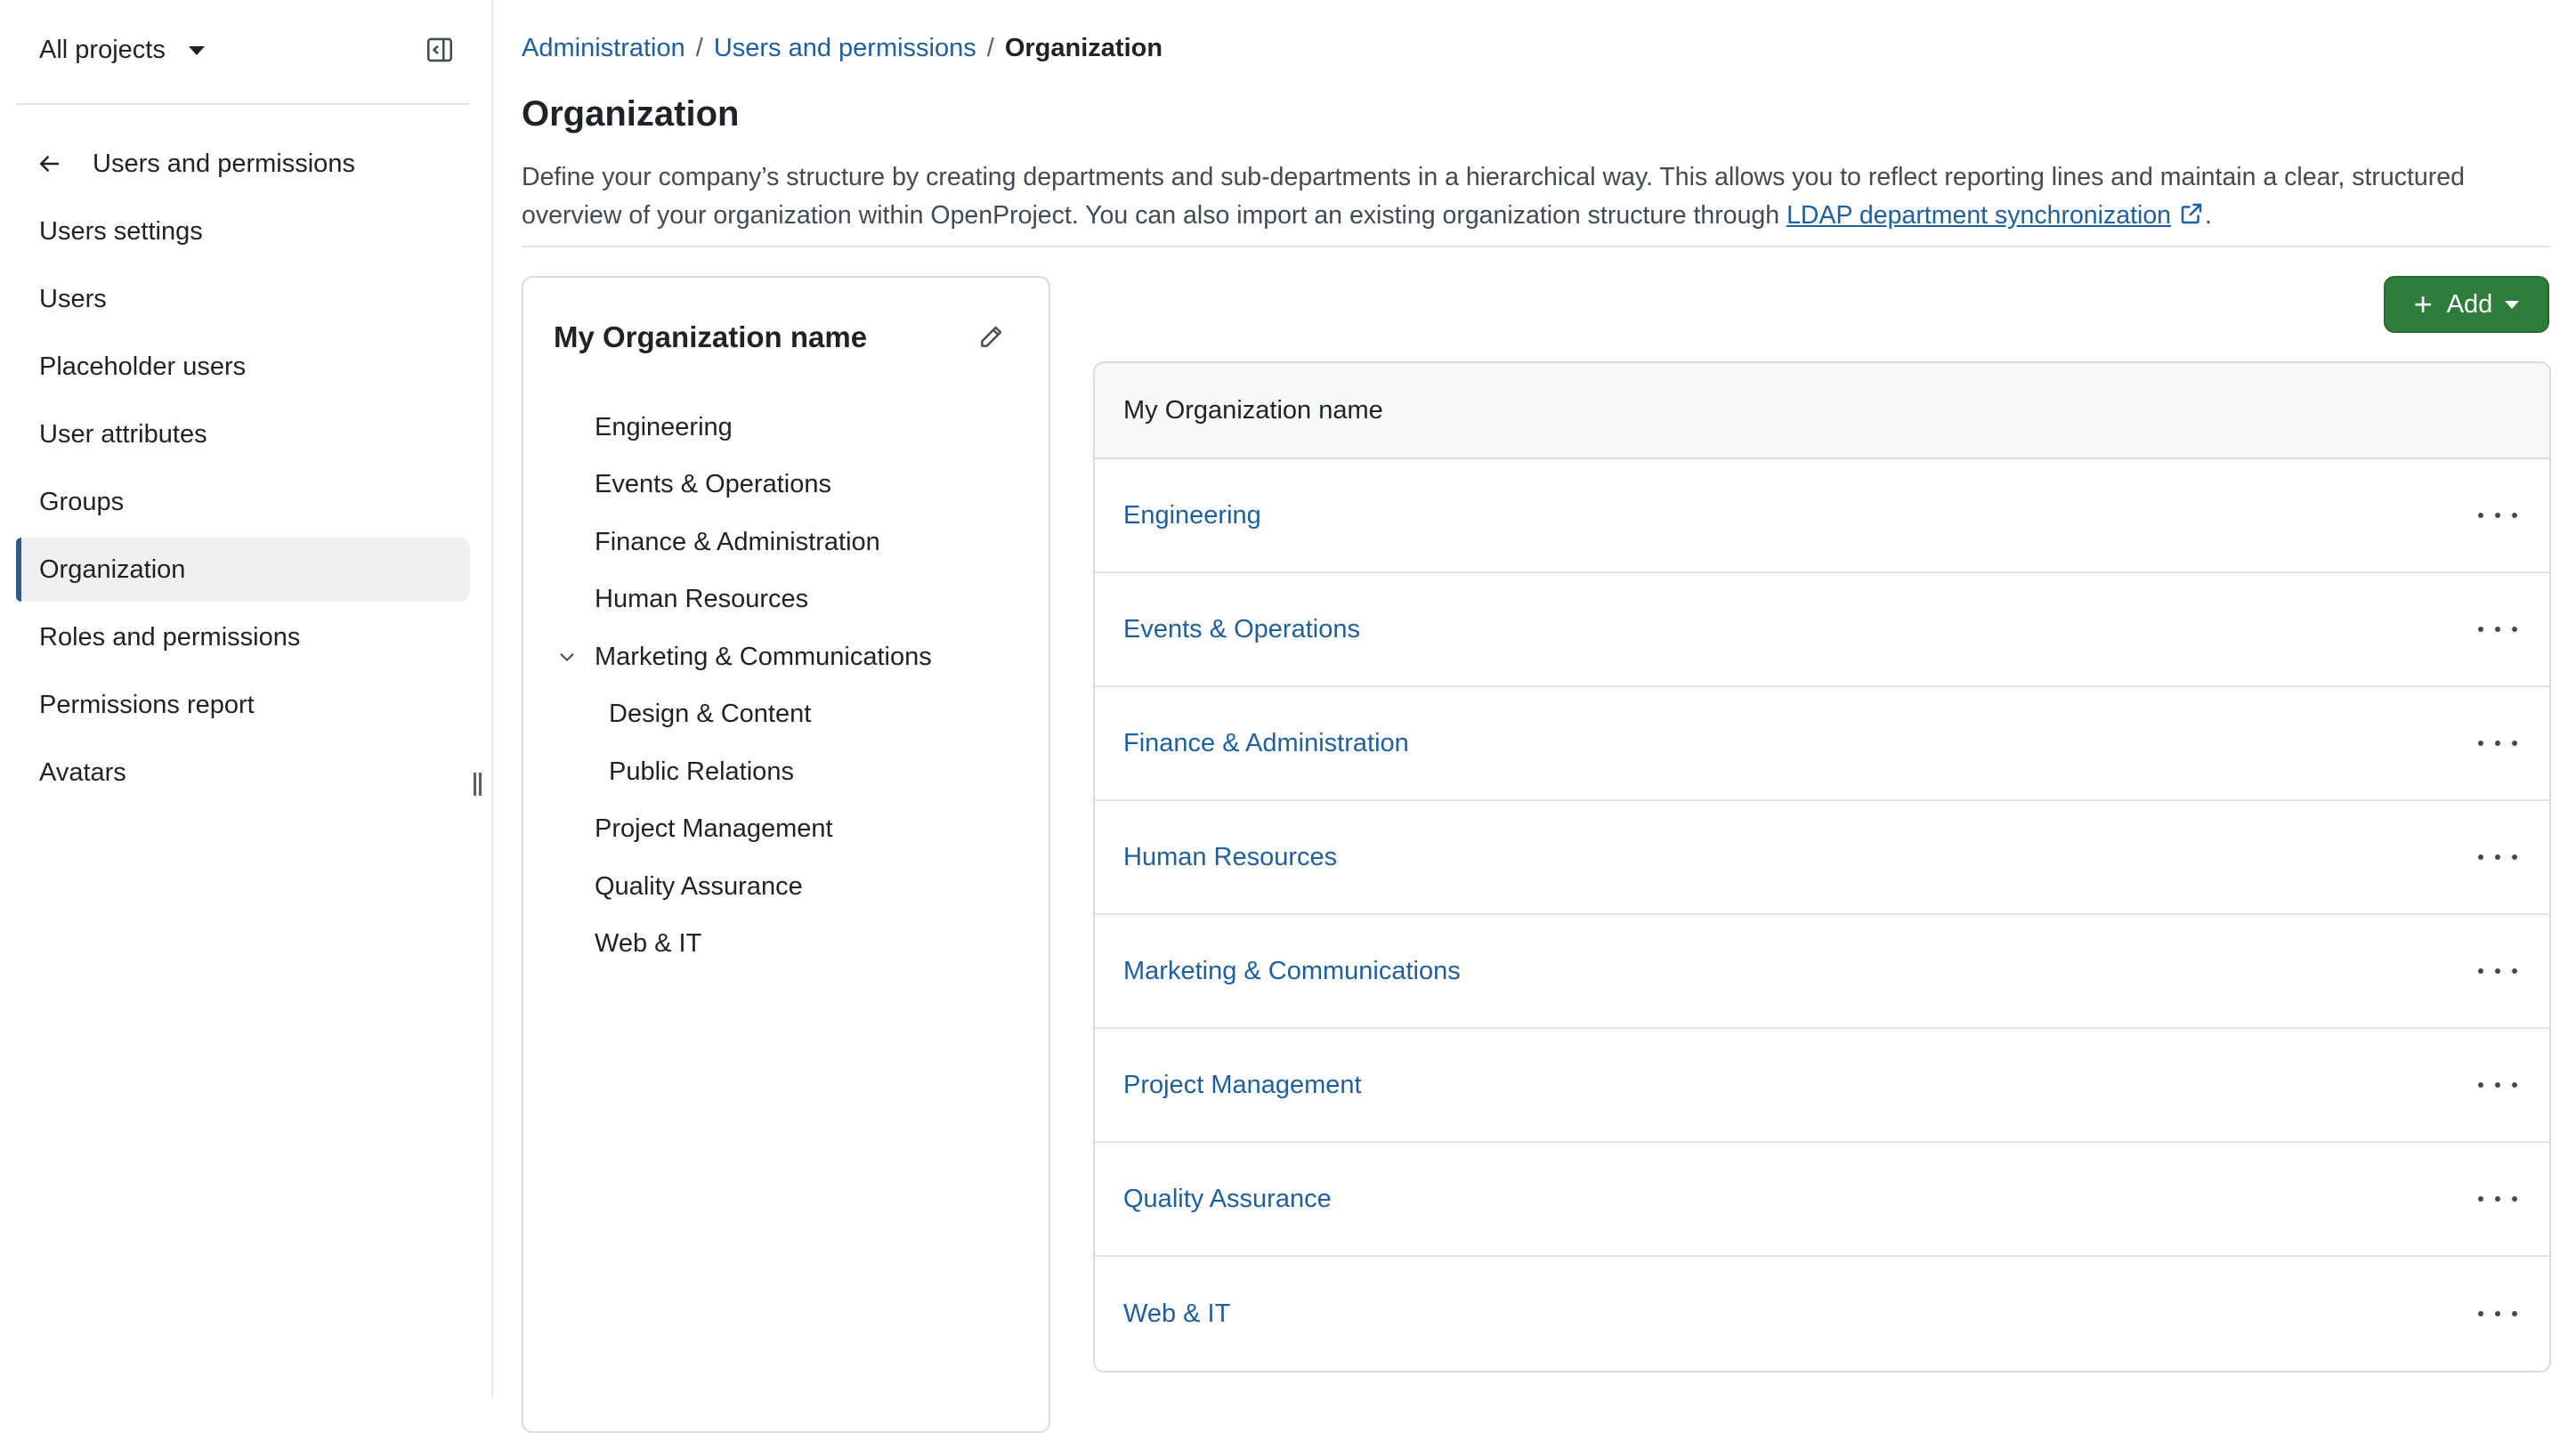  What do you see at coordinates (2423, 304) in the screenshot?
I see `plus-icon: +` at bounding box center [2423, 304].